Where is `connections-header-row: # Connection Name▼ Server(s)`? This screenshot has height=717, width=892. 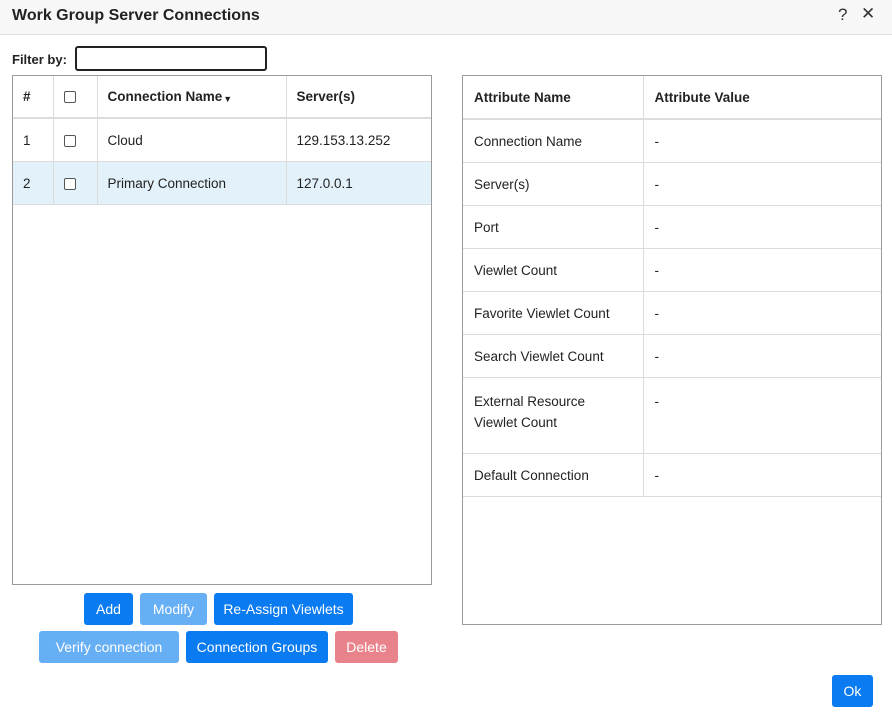
connections-header-row: # Connection Name▼ Server(s) is located at coordinates (222, 97).